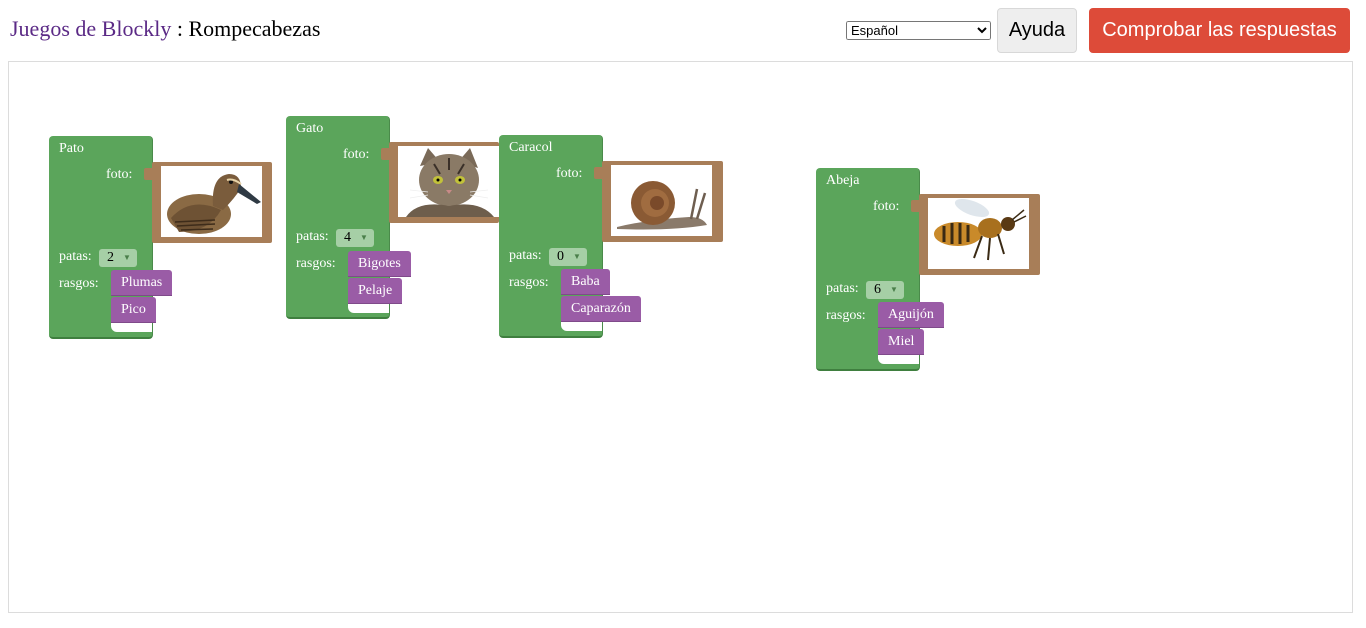  Describe the element at coordinates (347, 237) in the screenshot. I see `legs-value: 4` at that location.